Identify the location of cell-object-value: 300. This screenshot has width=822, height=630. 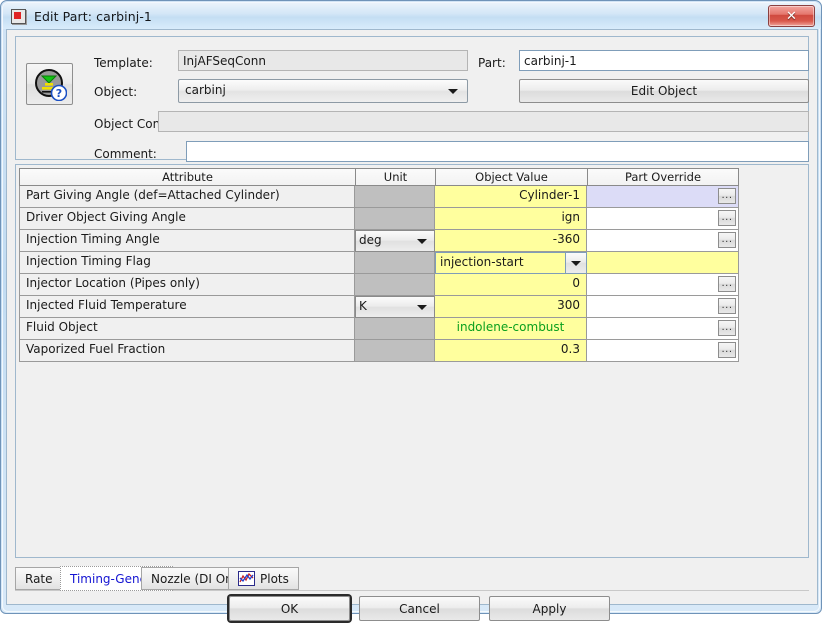
(511, 307).